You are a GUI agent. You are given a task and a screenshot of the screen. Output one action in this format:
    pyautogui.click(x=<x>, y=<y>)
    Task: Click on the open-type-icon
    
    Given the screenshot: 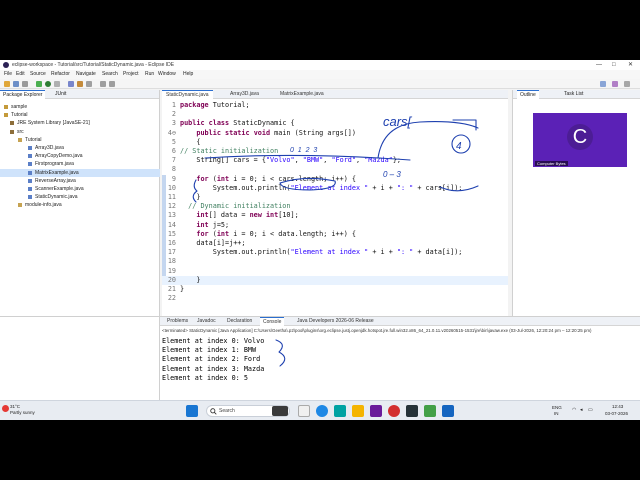 What is the action you would take?
    pyautogui.click(x=80, y=84)
    